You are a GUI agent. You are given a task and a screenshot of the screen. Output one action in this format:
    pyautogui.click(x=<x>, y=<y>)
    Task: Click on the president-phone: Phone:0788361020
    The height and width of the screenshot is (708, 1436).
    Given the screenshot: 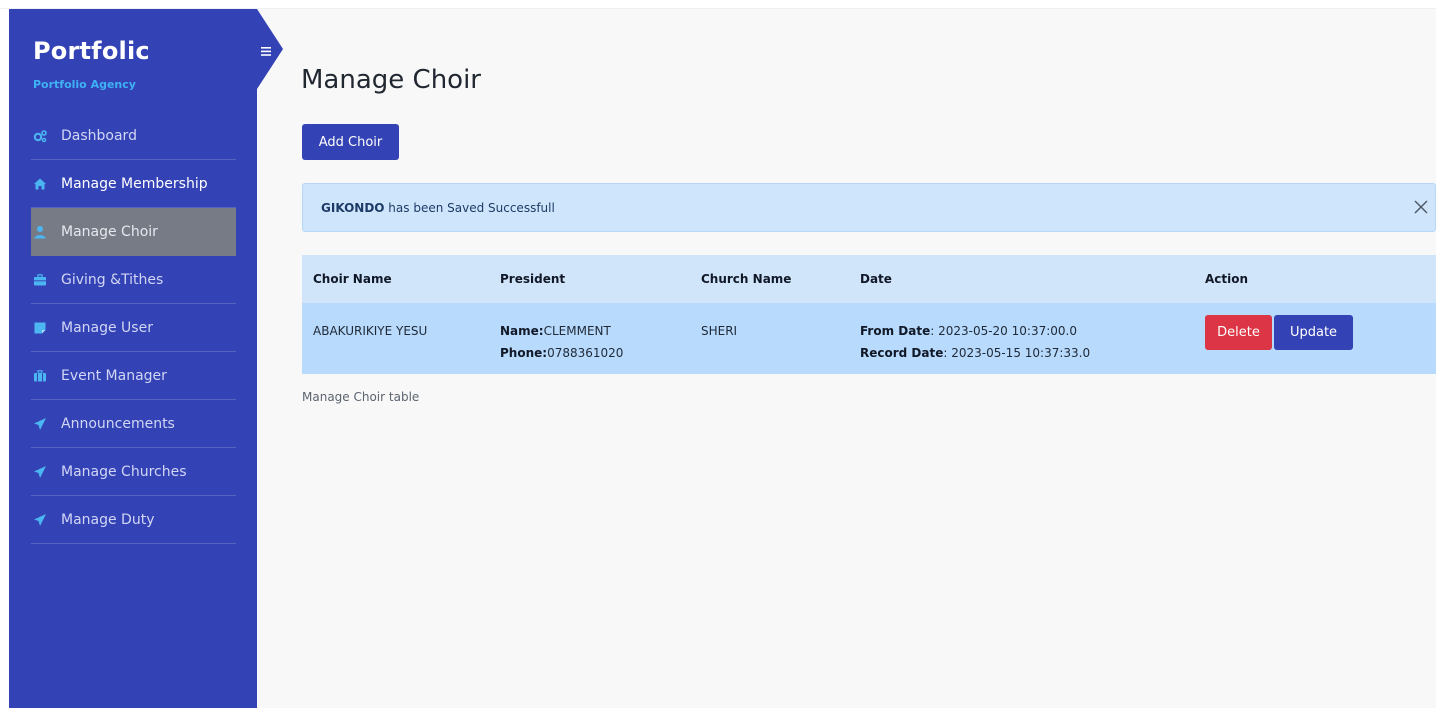 What is the action you would take?
    pyautogui.click(x=595, y=353)
    